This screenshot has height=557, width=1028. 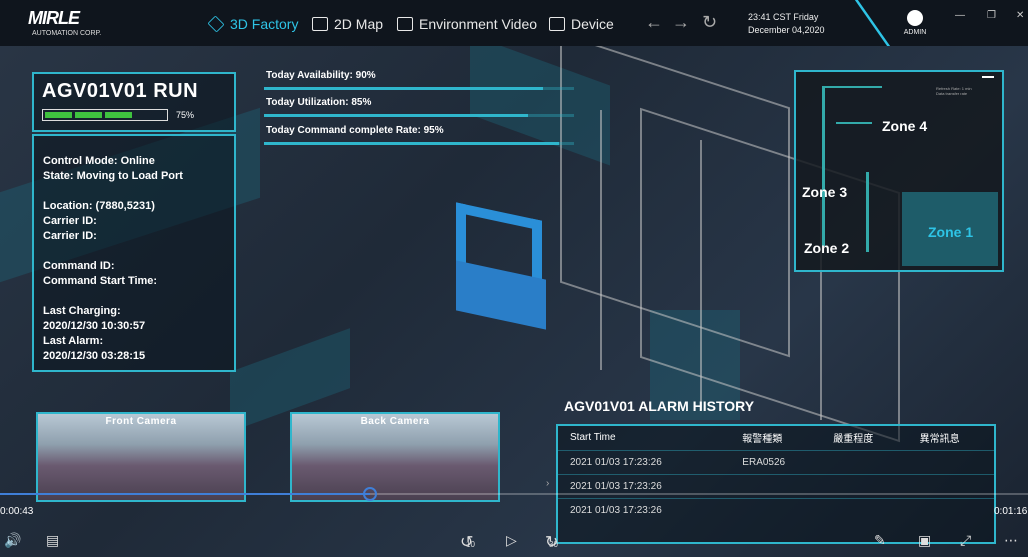 What do you see at coordinates (403, 88) in the screenshot?
I see `stat-availability-bar` at bounding box center [403, 88].